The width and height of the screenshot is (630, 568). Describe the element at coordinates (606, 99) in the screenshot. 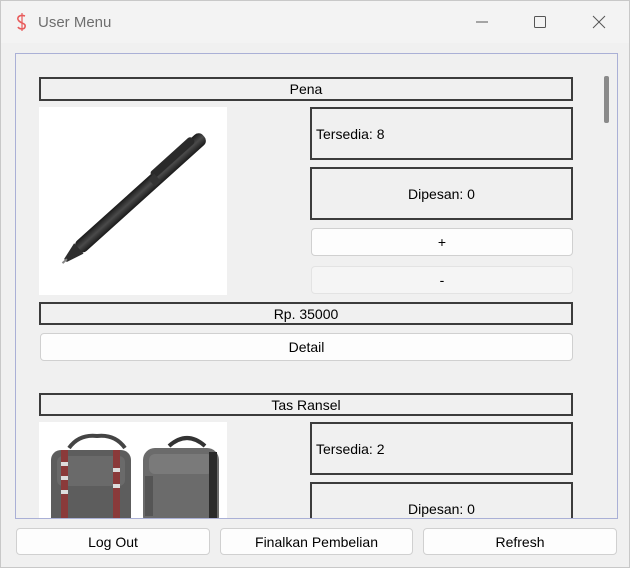

I see `scroll-thumb` at that location.